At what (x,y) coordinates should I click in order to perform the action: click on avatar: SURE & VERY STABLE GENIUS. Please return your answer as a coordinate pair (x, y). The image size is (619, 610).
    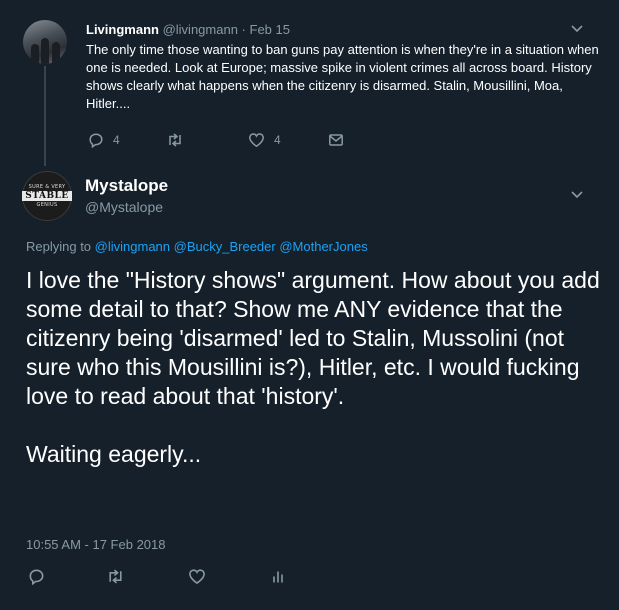
    Looking at the image, I should click on (47, 196).